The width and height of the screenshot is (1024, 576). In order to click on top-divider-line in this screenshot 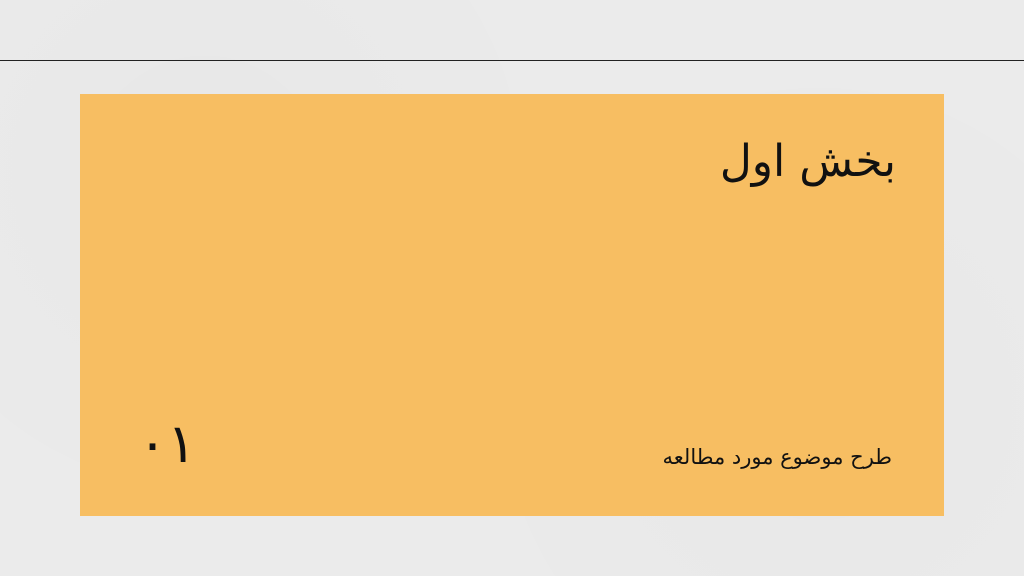, I will do `click(512, 60)`.